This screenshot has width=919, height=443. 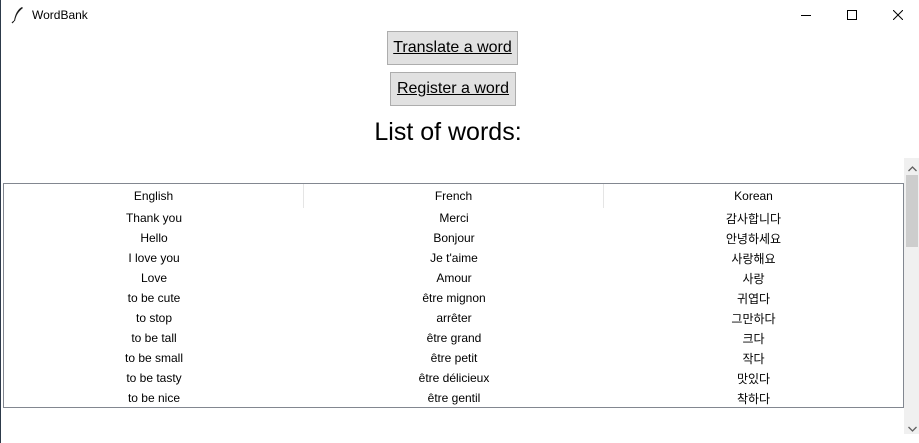 What do you see at coordinates (154, 378) in the screenshot?
I see `cell-english: to be tasty` at bounding box center [154, 378].